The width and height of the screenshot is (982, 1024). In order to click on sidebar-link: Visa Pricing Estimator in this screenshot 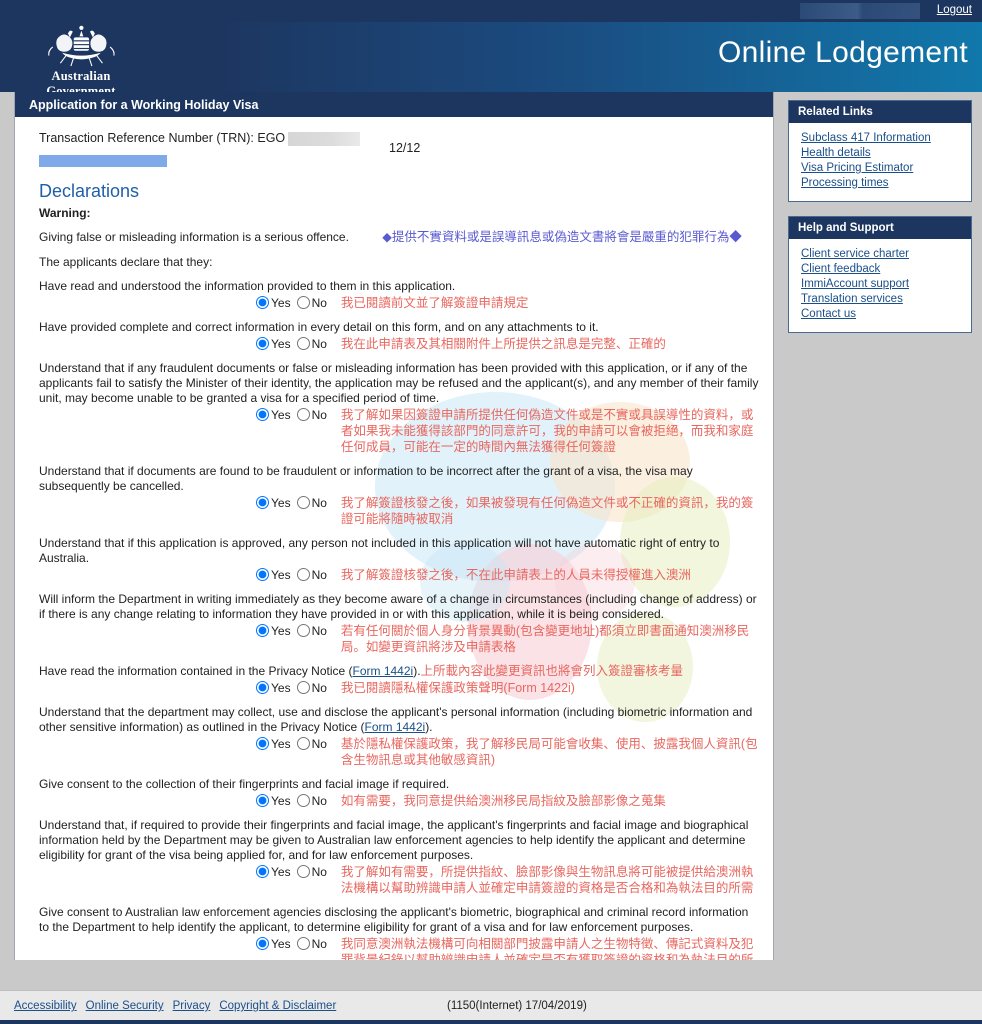, I will do `click(886, 169)`.